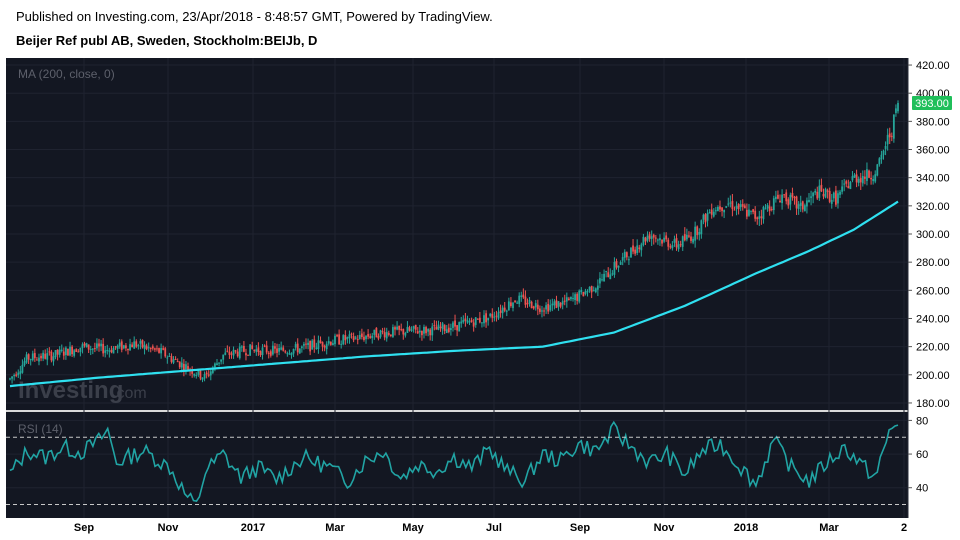  I want to click on time-tick-label: Mar, so click(335, 528).